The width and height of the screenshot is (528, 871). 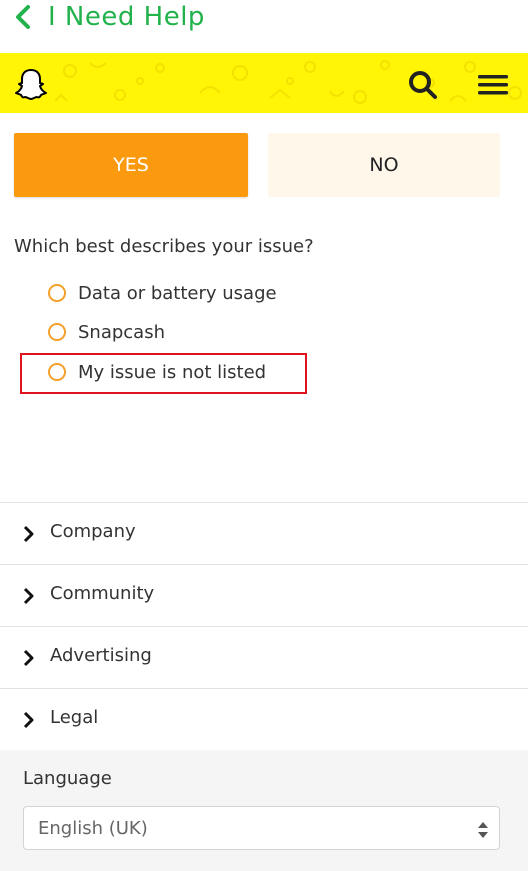 What do you see at coordinates (23, 17) in the screenshot?
I see `chevron-left-icon` at bounding box center [23, 17].